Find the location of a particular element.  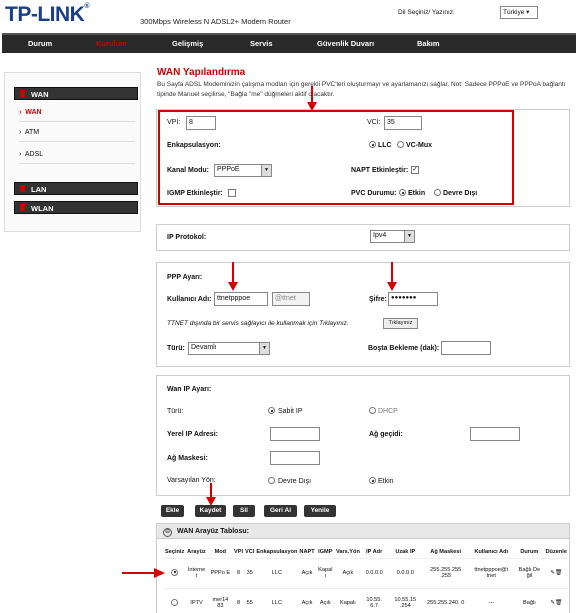

table-cell: 10.55.15 .254 is located at coordinates (405, 600).